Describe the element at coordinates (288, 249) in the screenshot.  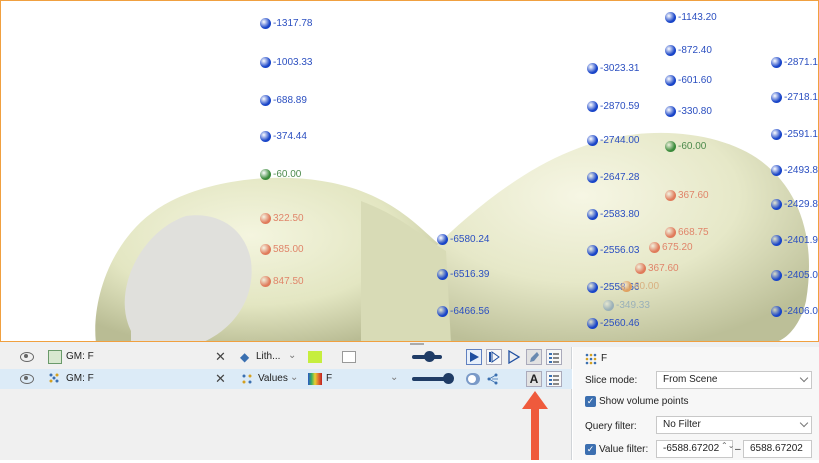
I see `point-value-label: 585.00` at that location.